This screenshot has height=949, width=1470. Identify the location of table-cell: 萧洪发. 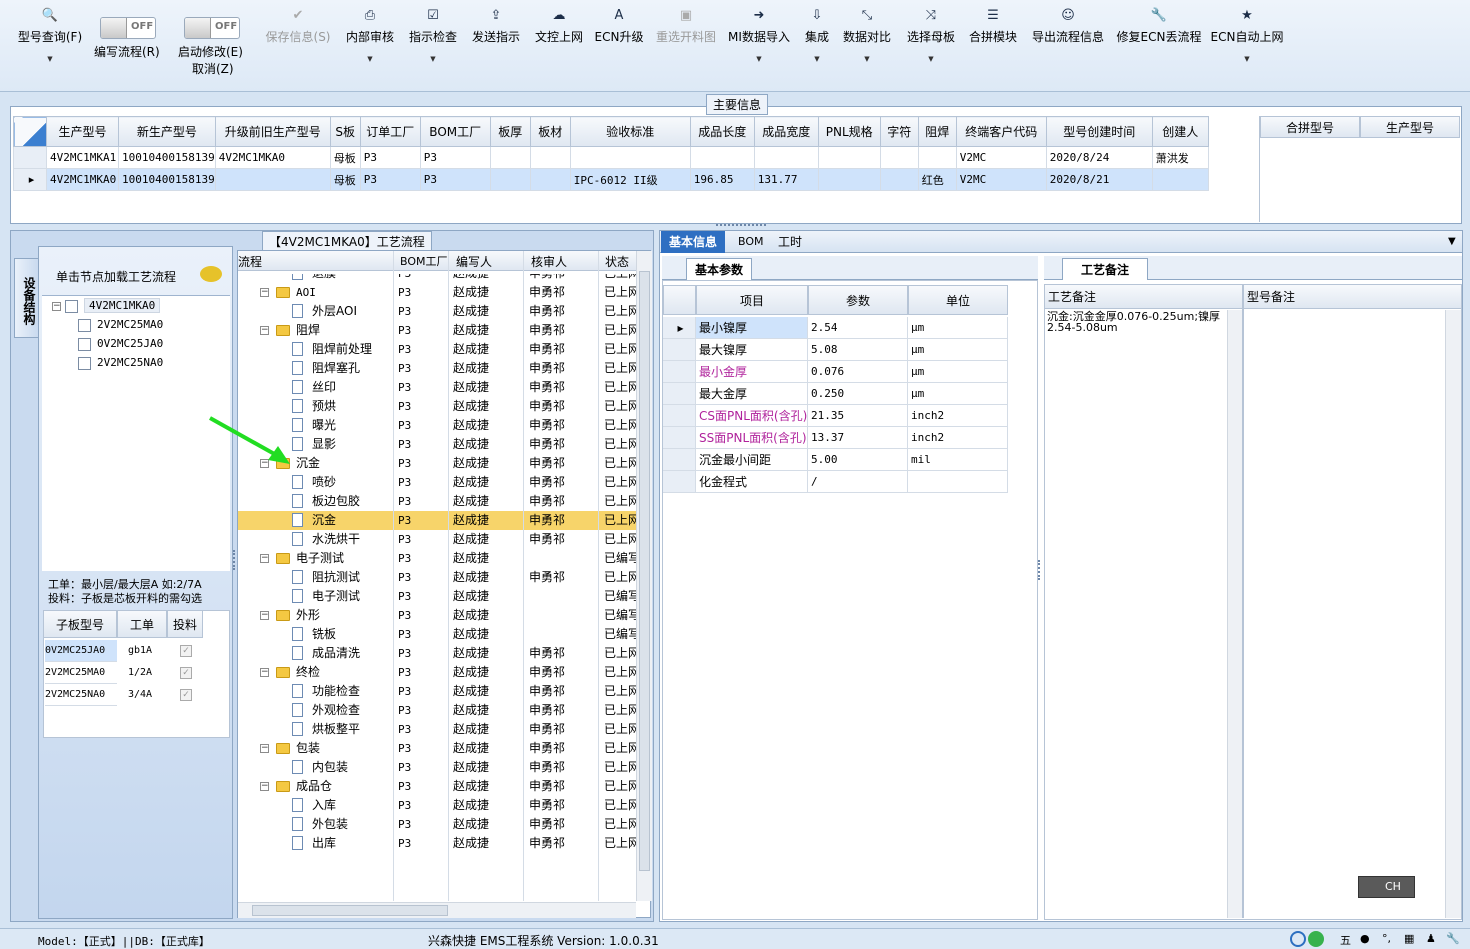
(1180, 157).